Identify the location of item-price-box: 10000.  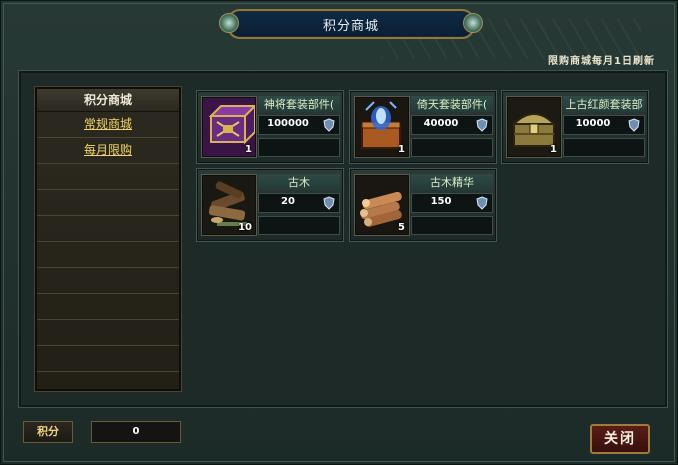
(604, 125).